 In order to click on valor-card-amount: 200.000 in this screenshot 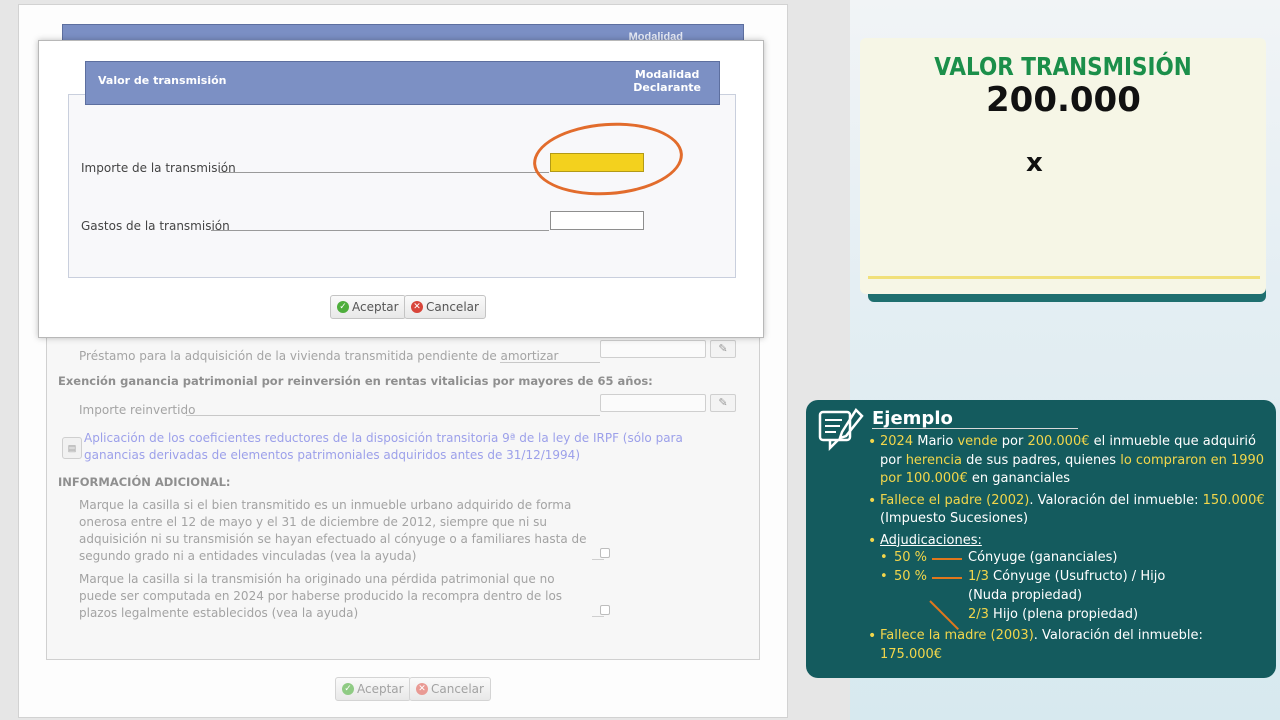, I will do `click(1063, 100)`.